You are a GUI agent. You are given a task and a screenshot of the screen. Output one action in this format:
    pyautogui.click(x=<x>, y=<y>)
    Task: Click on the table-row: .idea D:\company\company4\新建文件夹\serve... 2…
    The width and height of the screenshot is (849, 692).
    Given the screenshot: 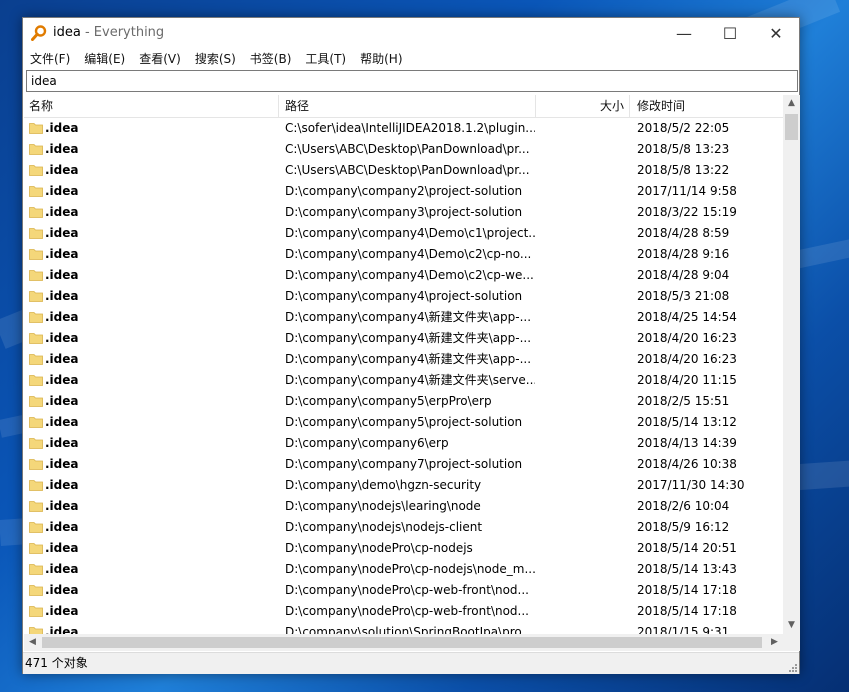 What is the action you would take?
    pyautogui.click(x=403, y=380)
    